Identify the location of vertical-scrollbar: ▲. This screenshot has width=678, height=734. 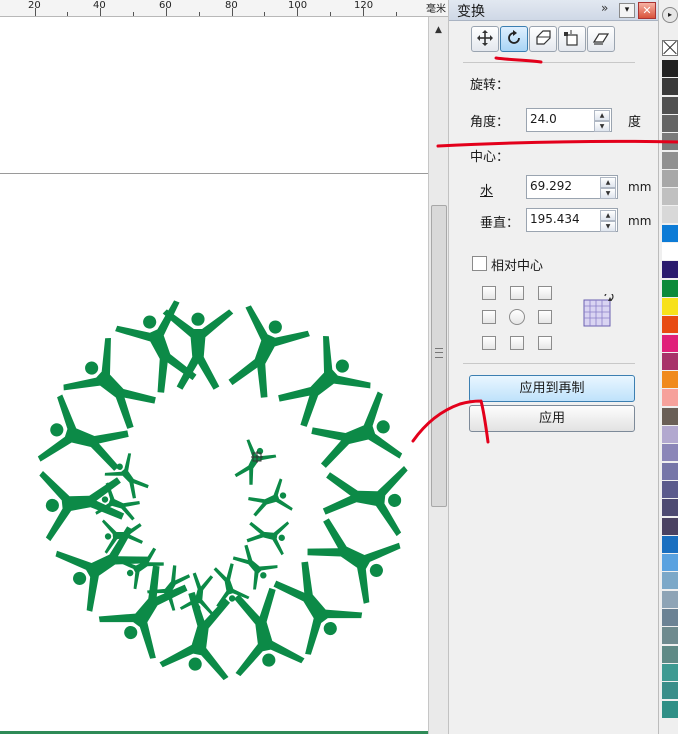
(438, 375).